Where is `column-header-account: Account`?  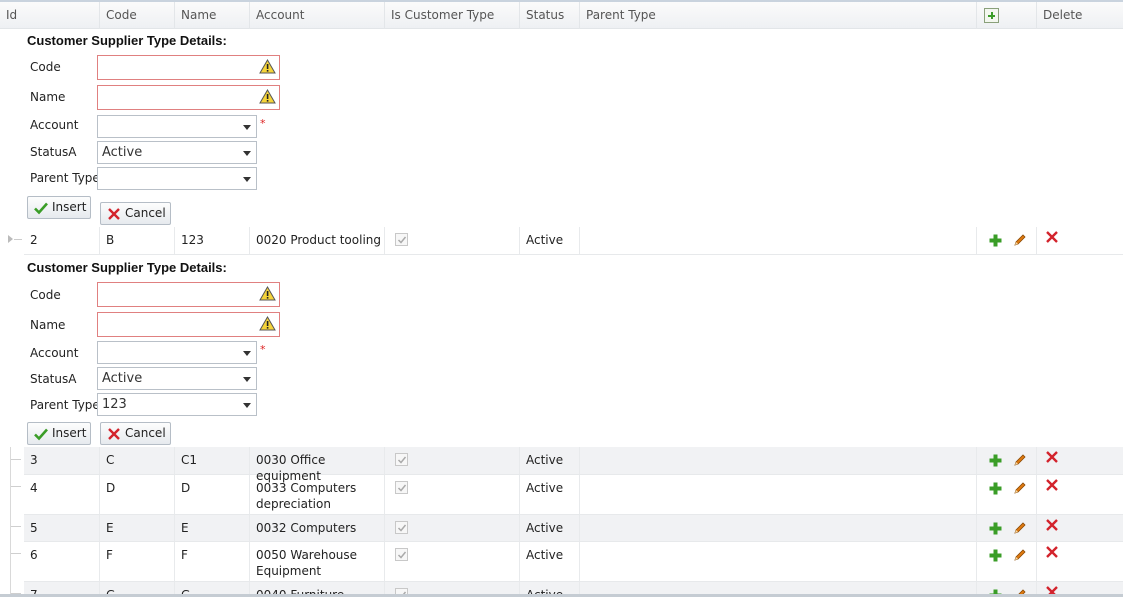 column-header-account: Account is located at coordinates (316, 15).